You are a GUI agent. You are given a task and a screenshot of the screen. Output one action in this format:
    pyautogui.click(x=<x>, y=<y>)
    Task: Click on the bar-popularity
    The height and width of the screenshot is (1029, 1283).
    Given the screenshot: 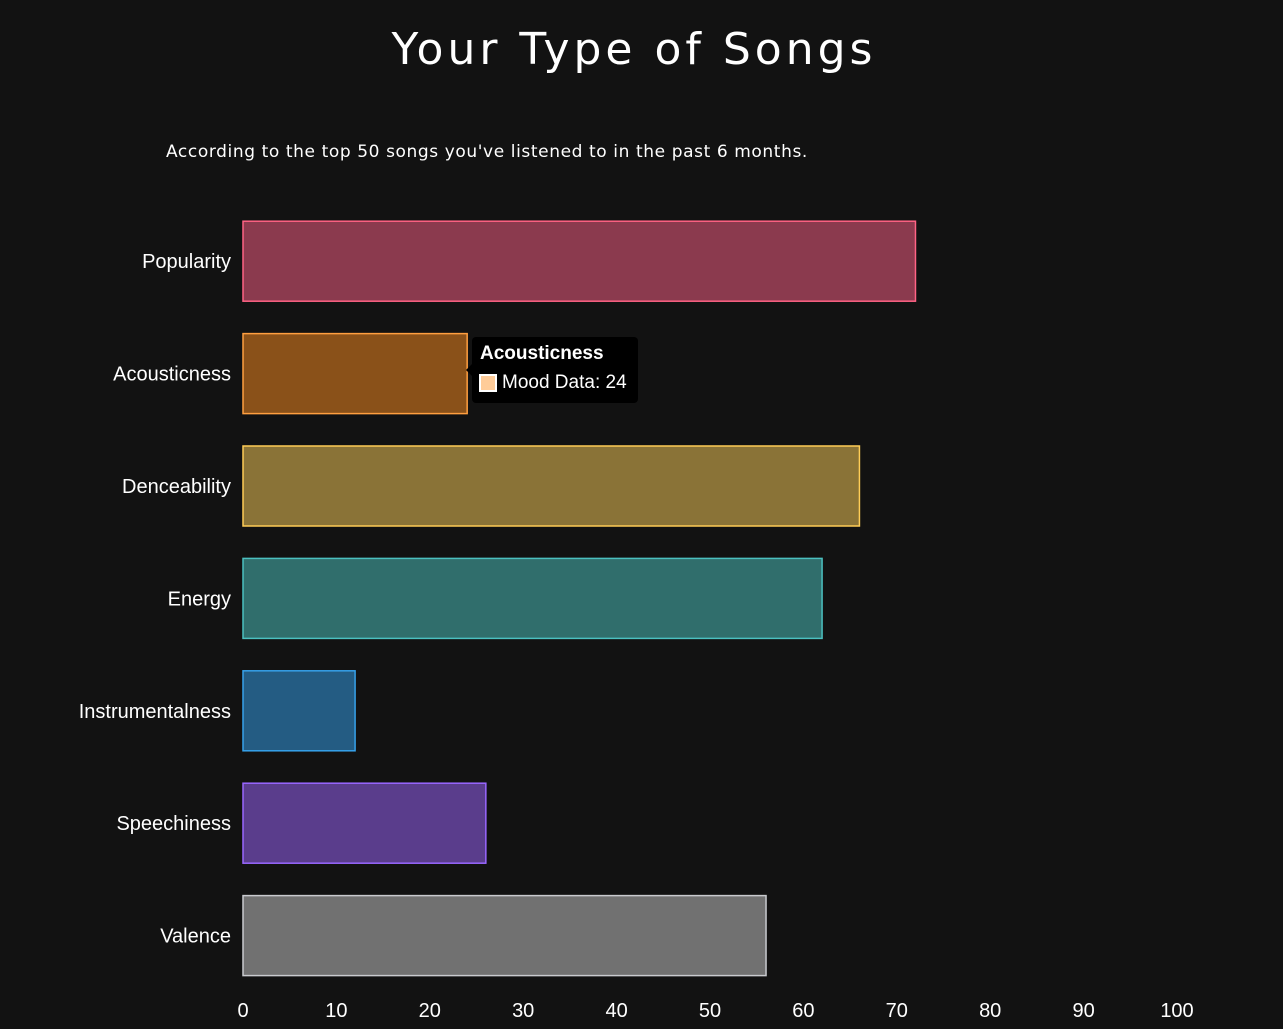 What is the action you would take?
    pyautogui.click(x=579, y=261)
    